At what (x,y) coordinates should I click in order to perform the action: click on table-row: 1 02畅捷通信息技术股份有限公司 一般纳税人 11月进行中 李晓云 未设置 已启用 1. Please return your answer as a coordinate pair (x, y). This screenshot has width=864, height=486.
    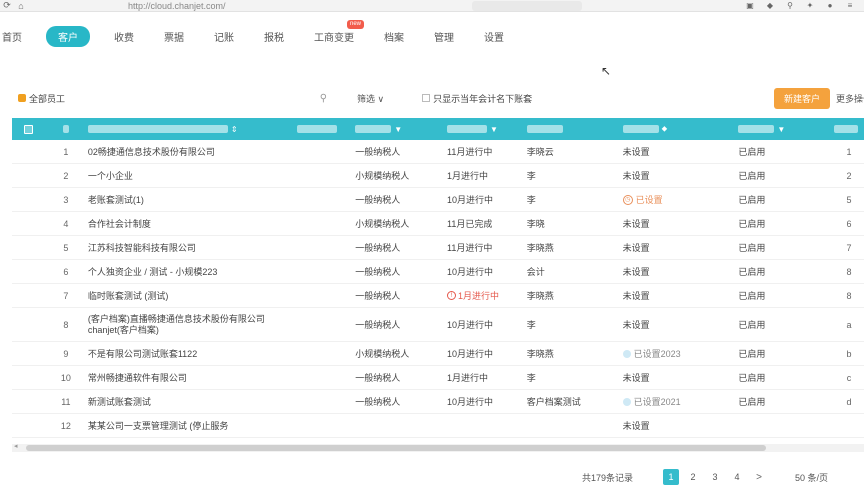
    Looking at the image, I should click on (438, 152).